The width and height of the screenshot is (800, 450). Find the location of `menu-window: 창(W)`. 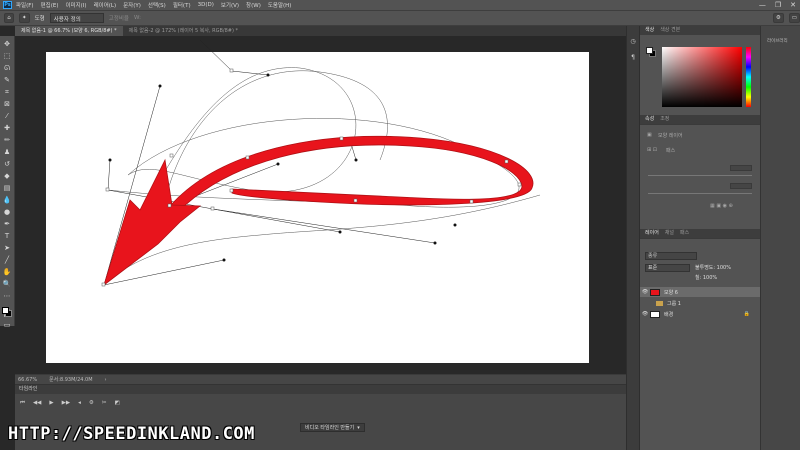

menu-window: 창(W) is located at coordinates (253, 5).